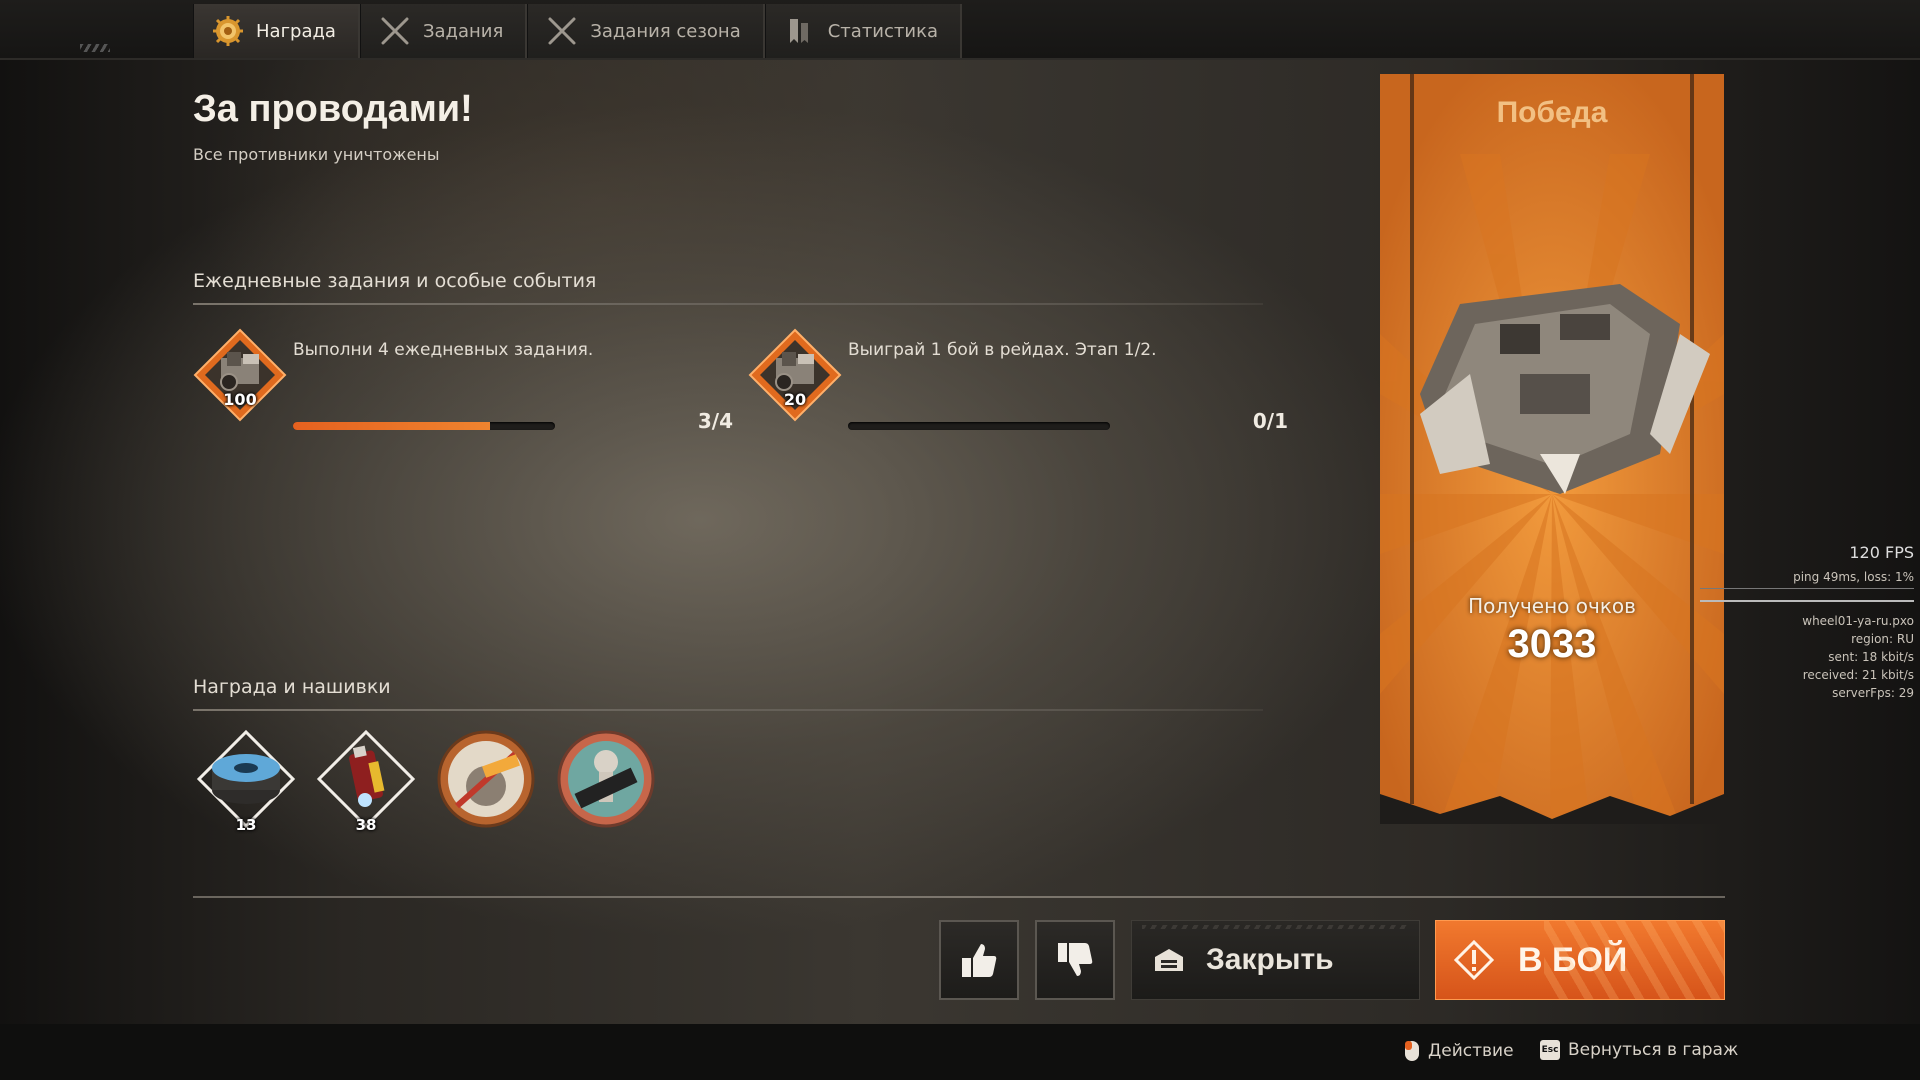  Describe the element at coordinates (366, 825) in the screenshot. I see `reward-count: 38` at that location.